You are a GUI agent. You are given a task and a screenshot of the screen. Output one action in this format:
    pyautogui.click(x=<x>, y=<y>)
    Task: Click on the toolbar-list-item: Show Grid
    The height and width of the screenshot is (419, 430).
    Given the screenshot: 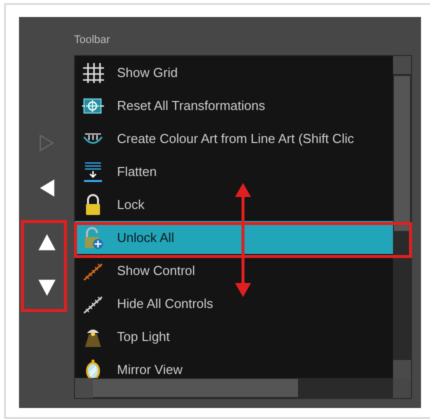 What is the action you would take?
    pyautogui.click(x=234, y=72)
    